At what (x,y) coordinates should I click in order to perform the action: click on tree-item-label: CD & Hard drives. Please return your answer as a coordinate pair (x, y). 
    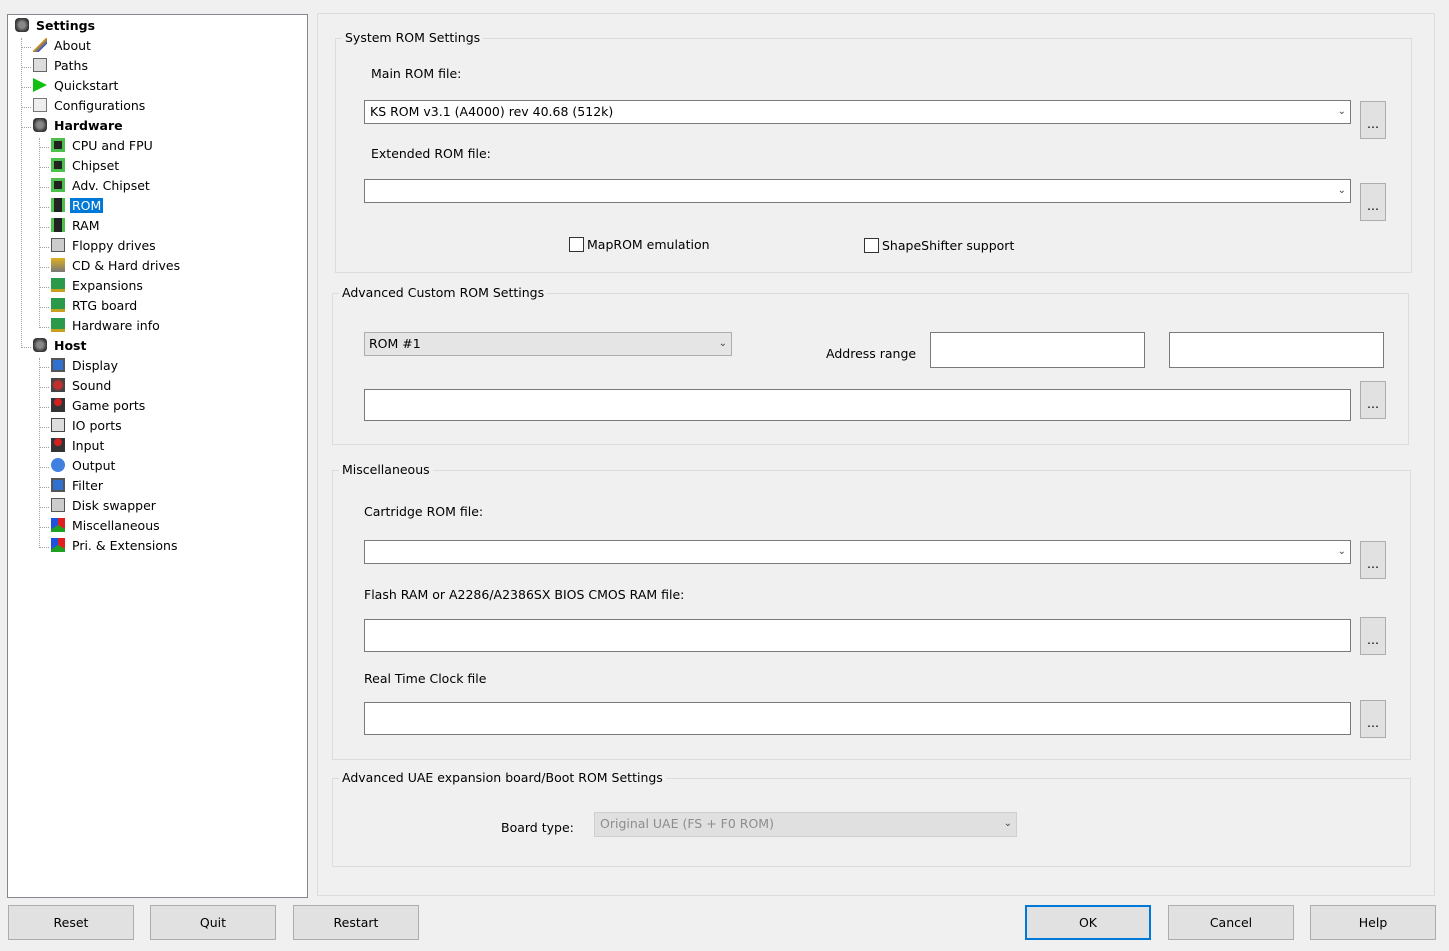
    Looking at the image, I should click on (126, 265).